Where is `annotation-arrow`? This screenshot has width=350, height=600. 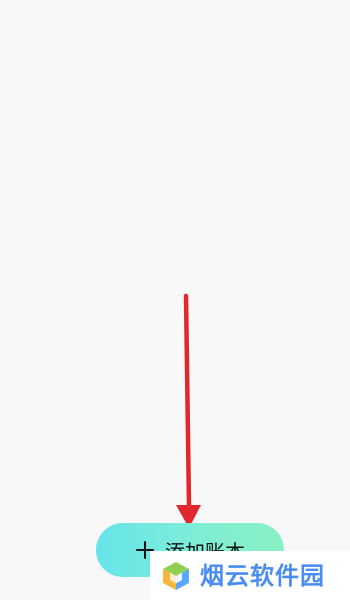
annotation-arrow is located at coordinates (188, 410).